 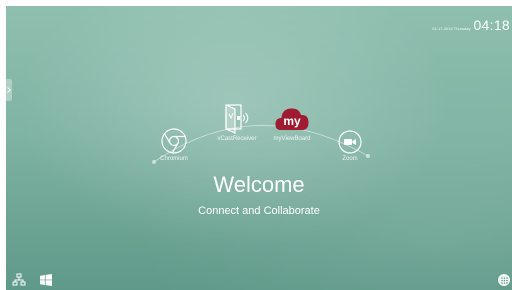 I want to click on svg-text: my, so click(x=292, y=121).